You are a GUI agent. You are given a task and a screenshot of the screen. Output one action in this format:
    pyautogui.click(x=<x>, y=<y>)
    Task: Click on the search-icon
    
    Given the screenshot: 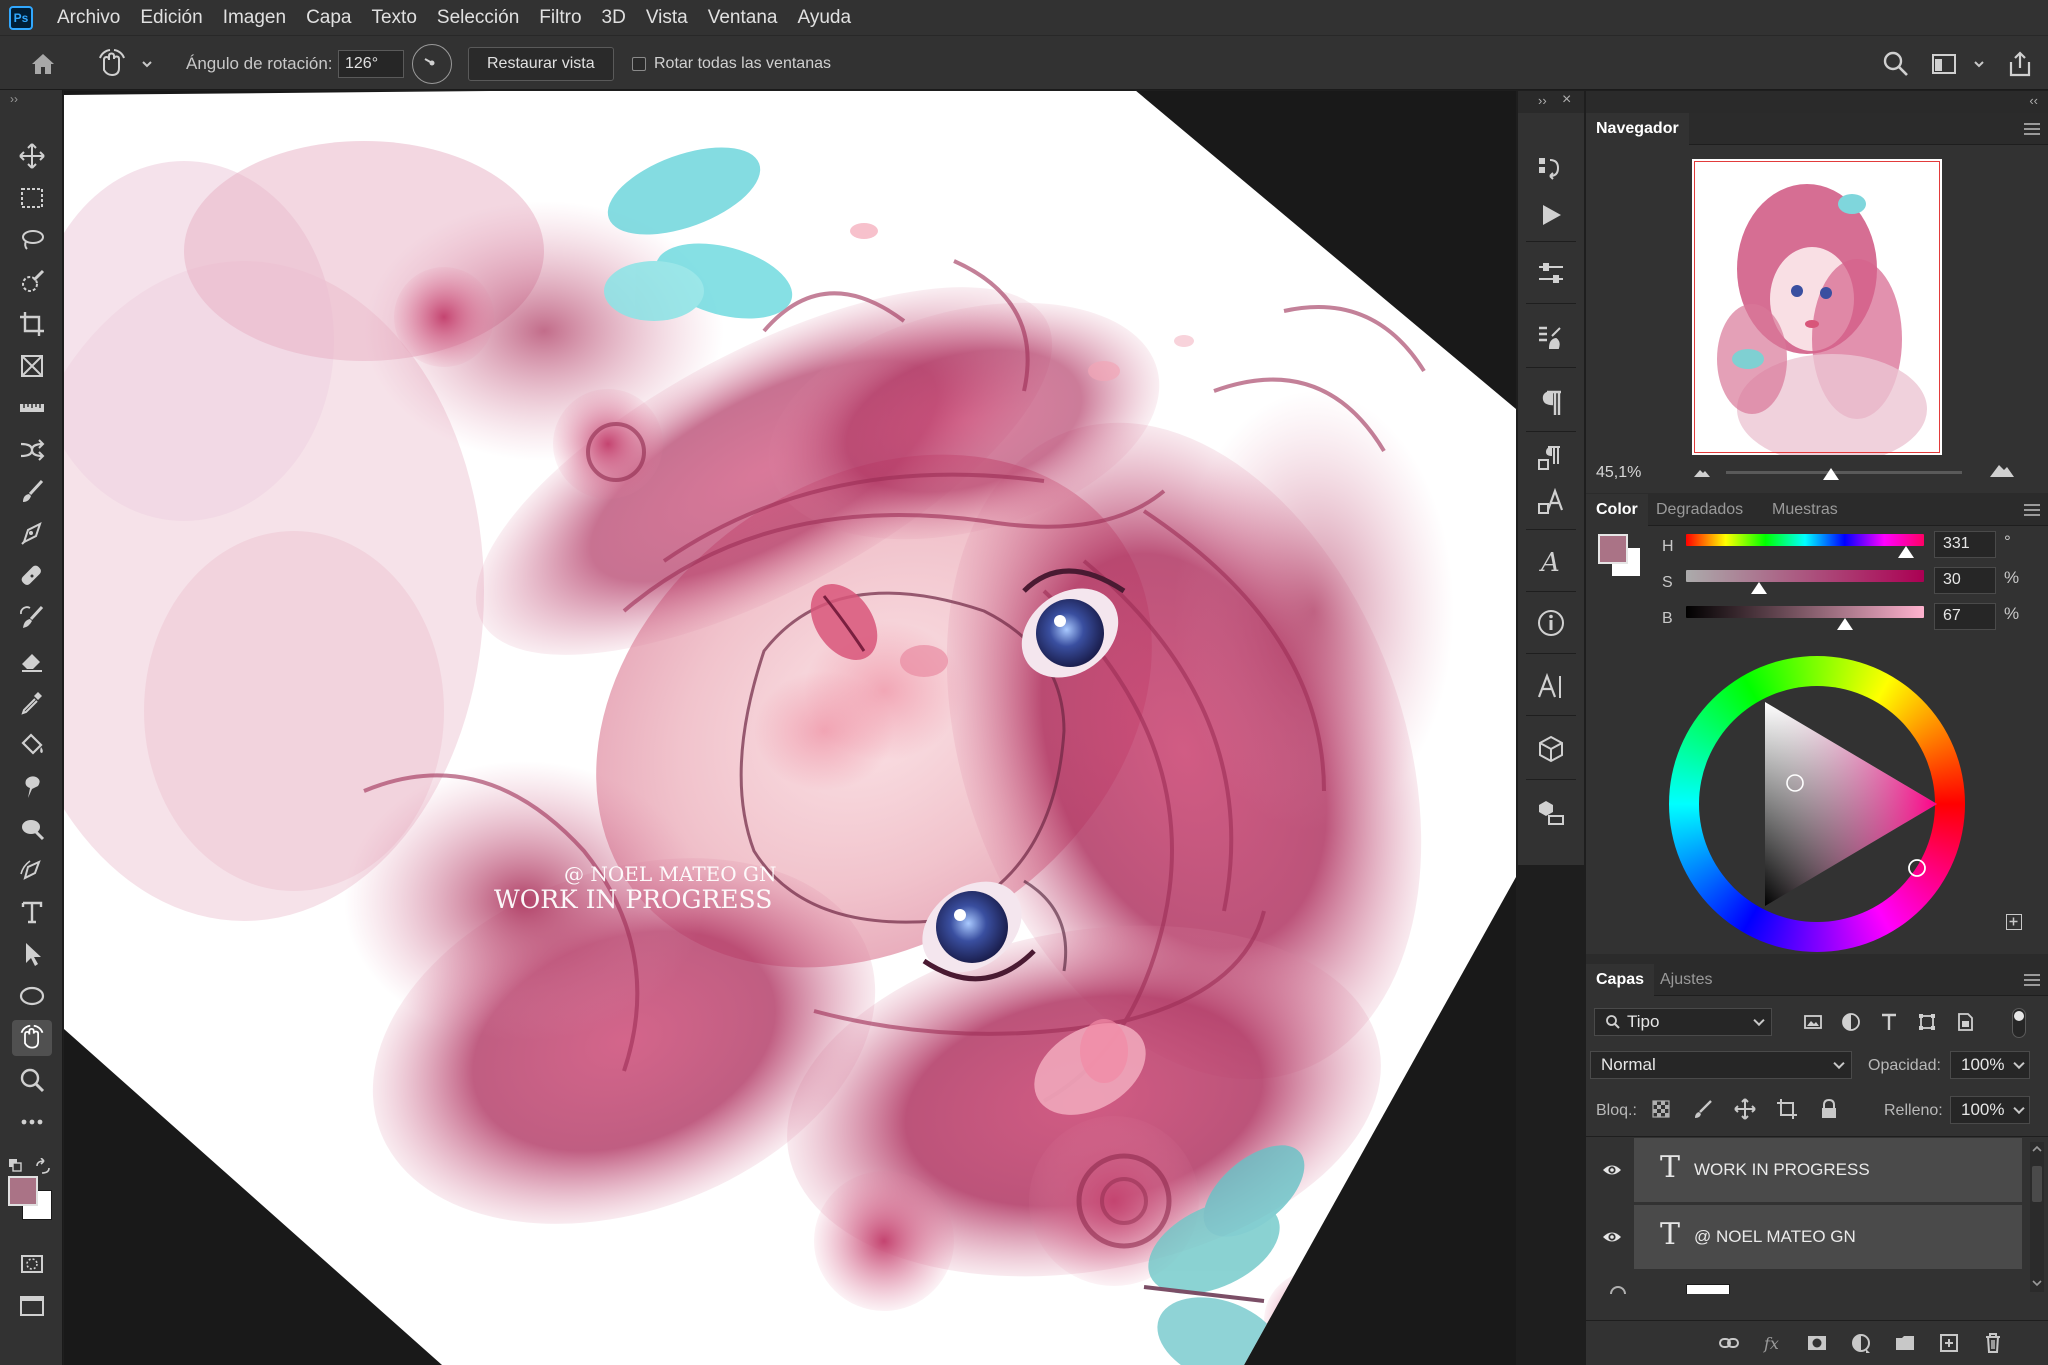 What is the action you would take?
    pyautogui.click(x=1896, y=63)
    